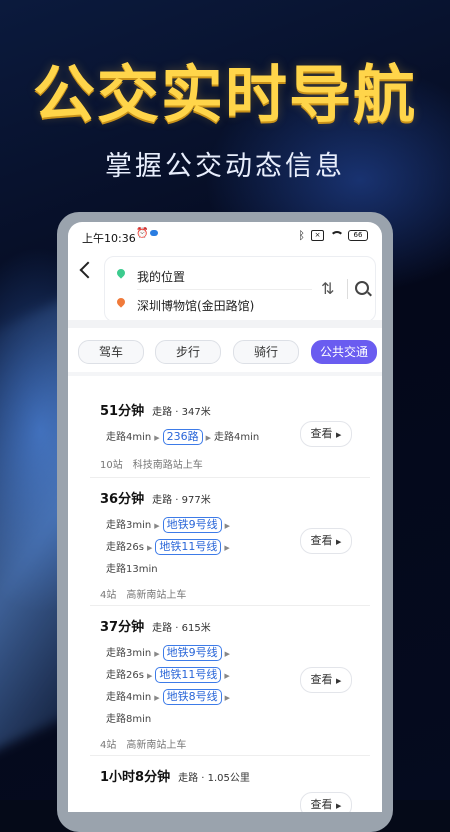 The height and width of the screenshot is (832, 450). Describe the element at coordinates (327, 288) in the screenshot. I see `swap-icon: ⇅` at that location.